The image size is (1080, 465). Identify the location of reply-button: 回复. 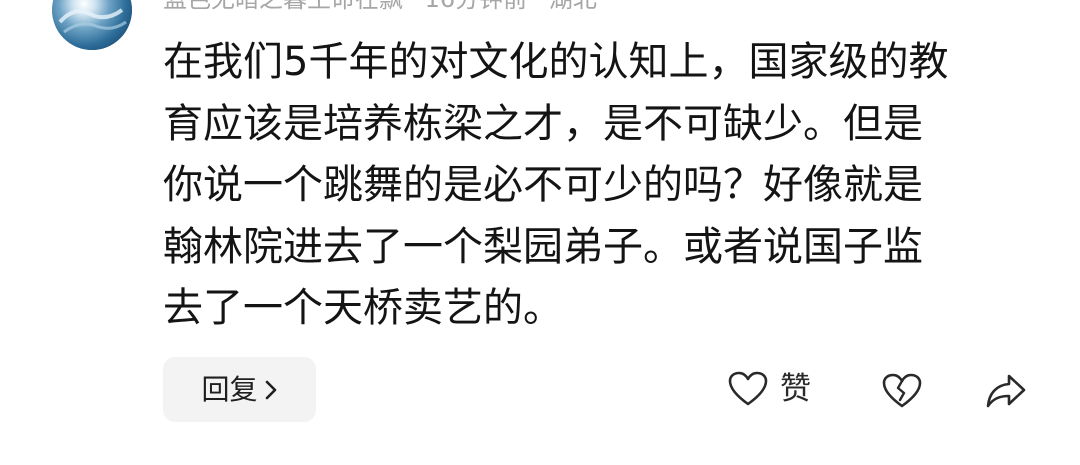
(239, 389).